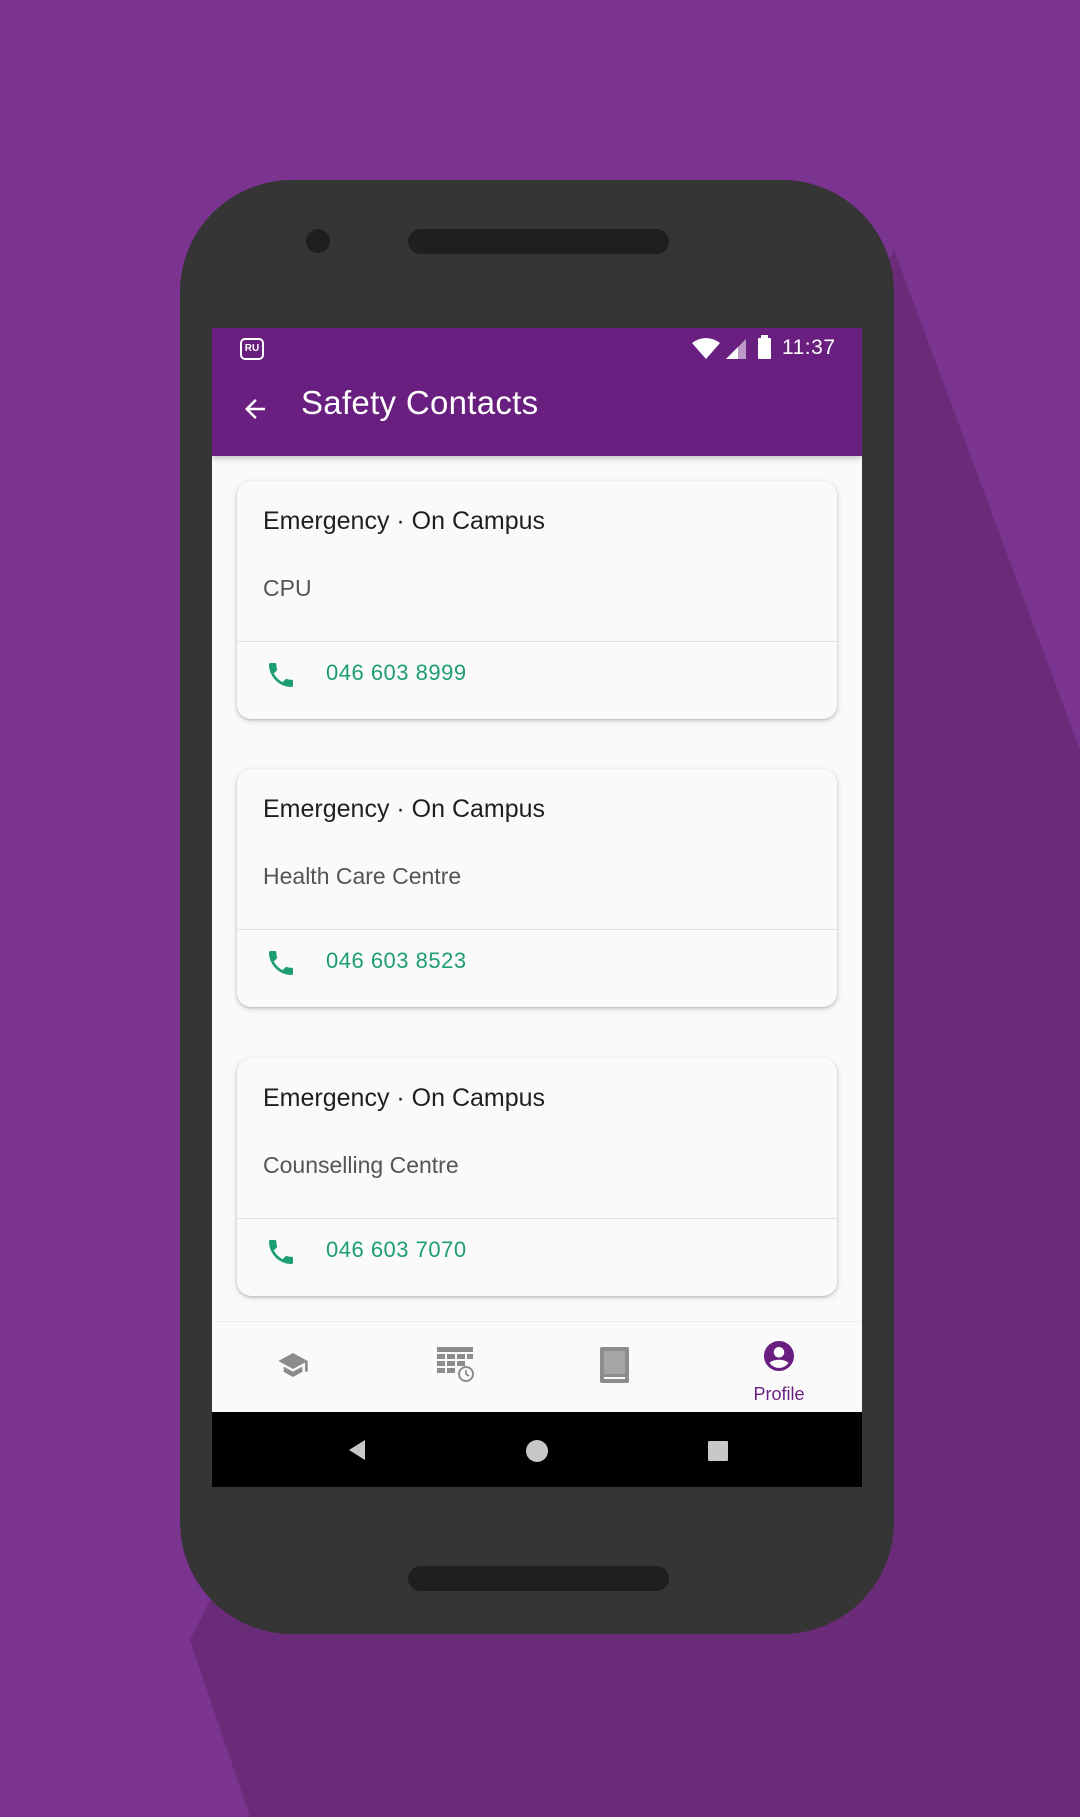 This screenshot has height=1817, width=1080. I want to click on contact-name: Counselling Centre, so click(361, 1165).